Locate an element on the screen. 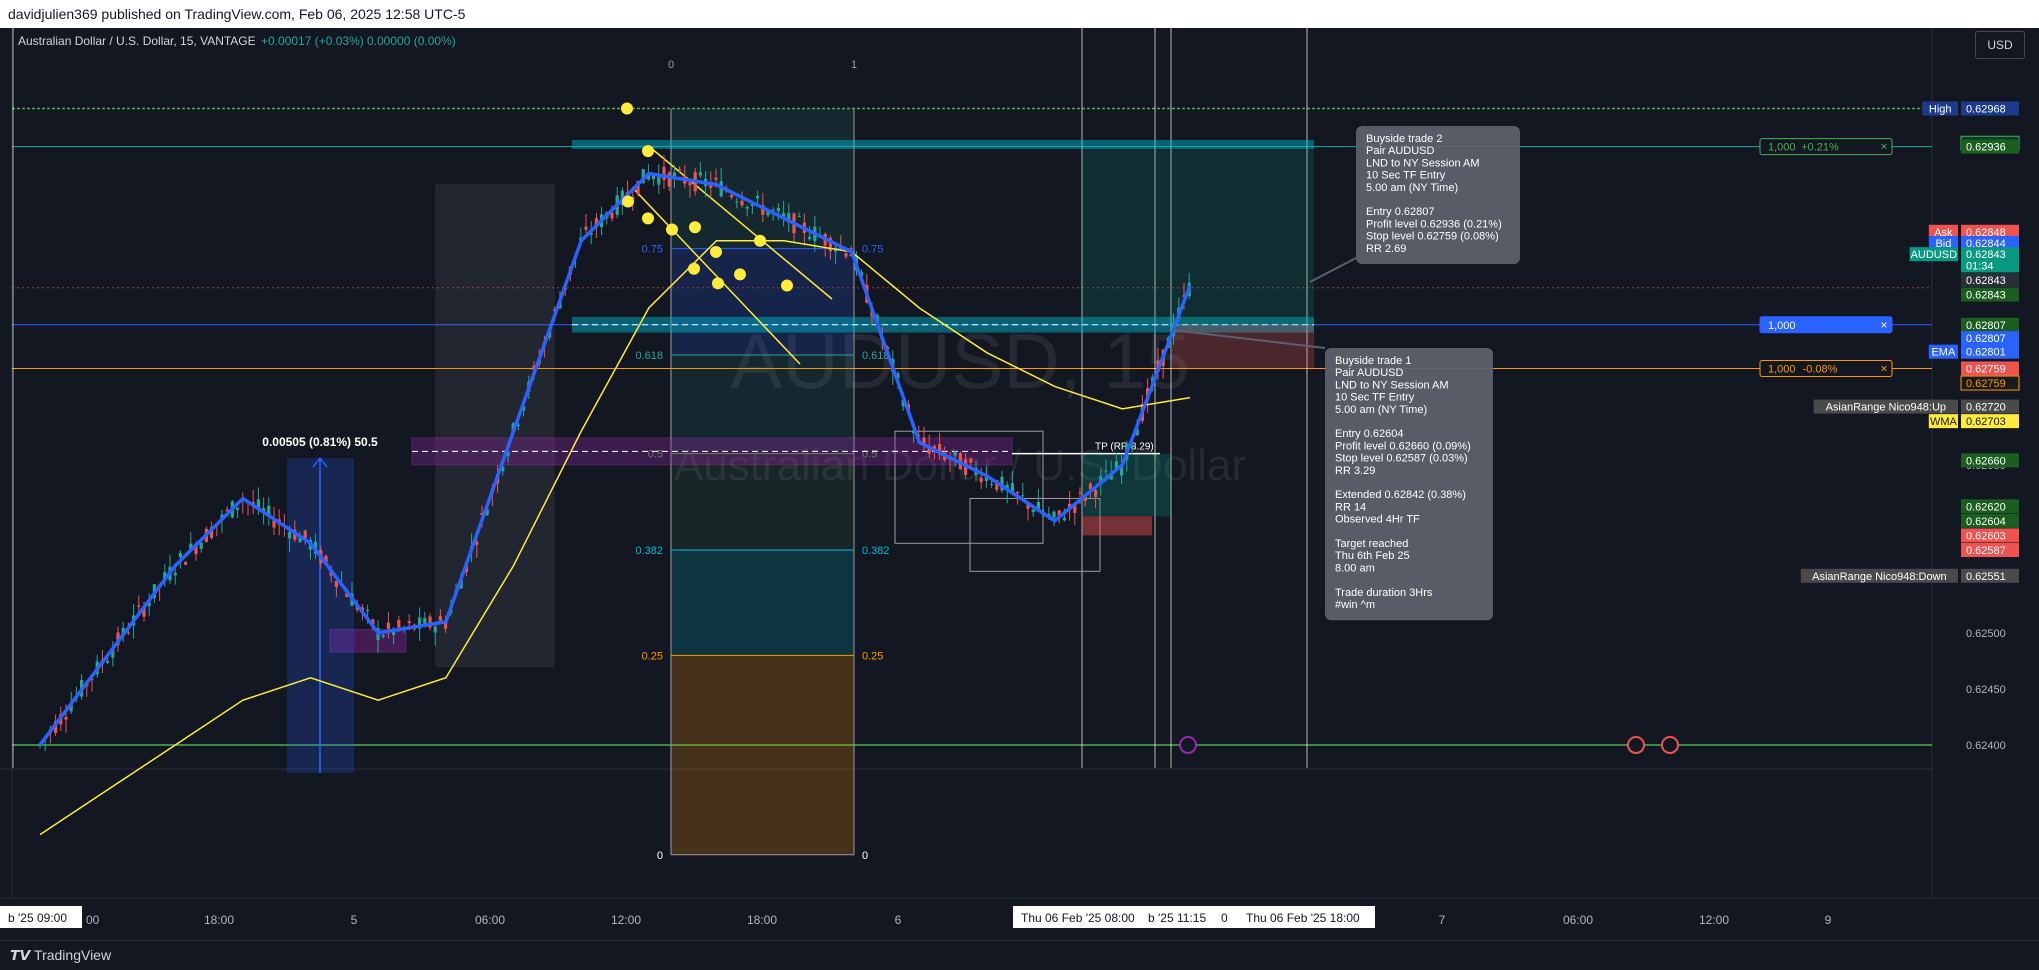 The height and width of the screenshot is (970, 2039). time-tick-partial: 00 is located at coordinates (93, 920).